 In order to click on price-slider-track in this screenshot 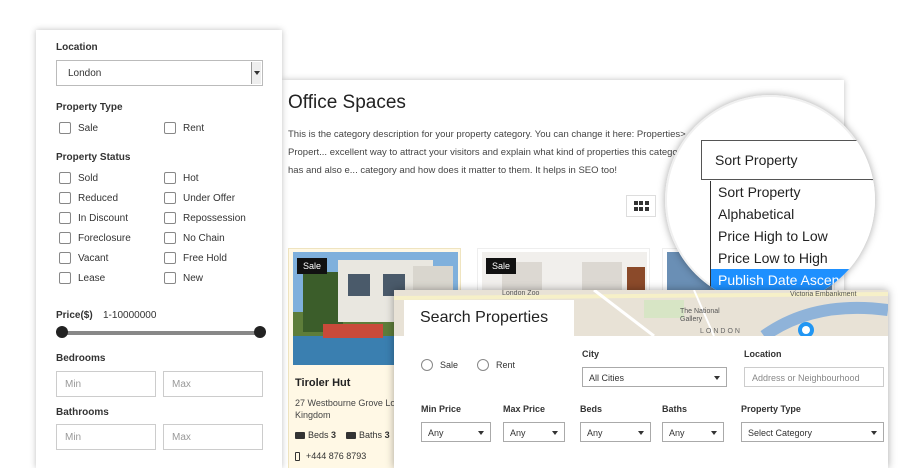, I will do `click(161, 333)`.